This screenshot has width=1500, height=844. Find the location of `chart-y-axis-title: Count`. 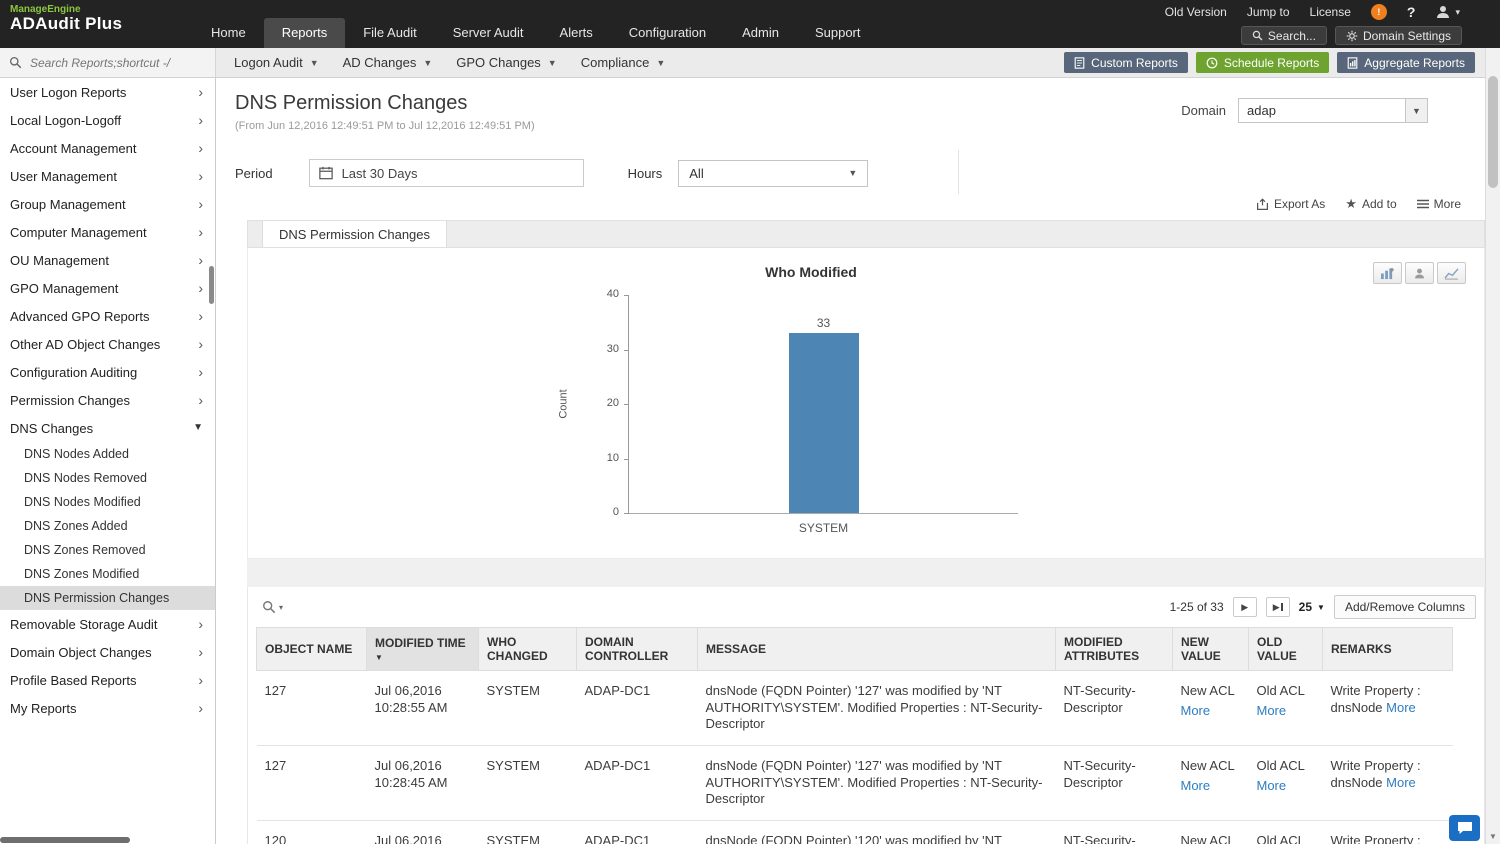

chart-y-axis-title: Count is located at coordinates (564, 404).